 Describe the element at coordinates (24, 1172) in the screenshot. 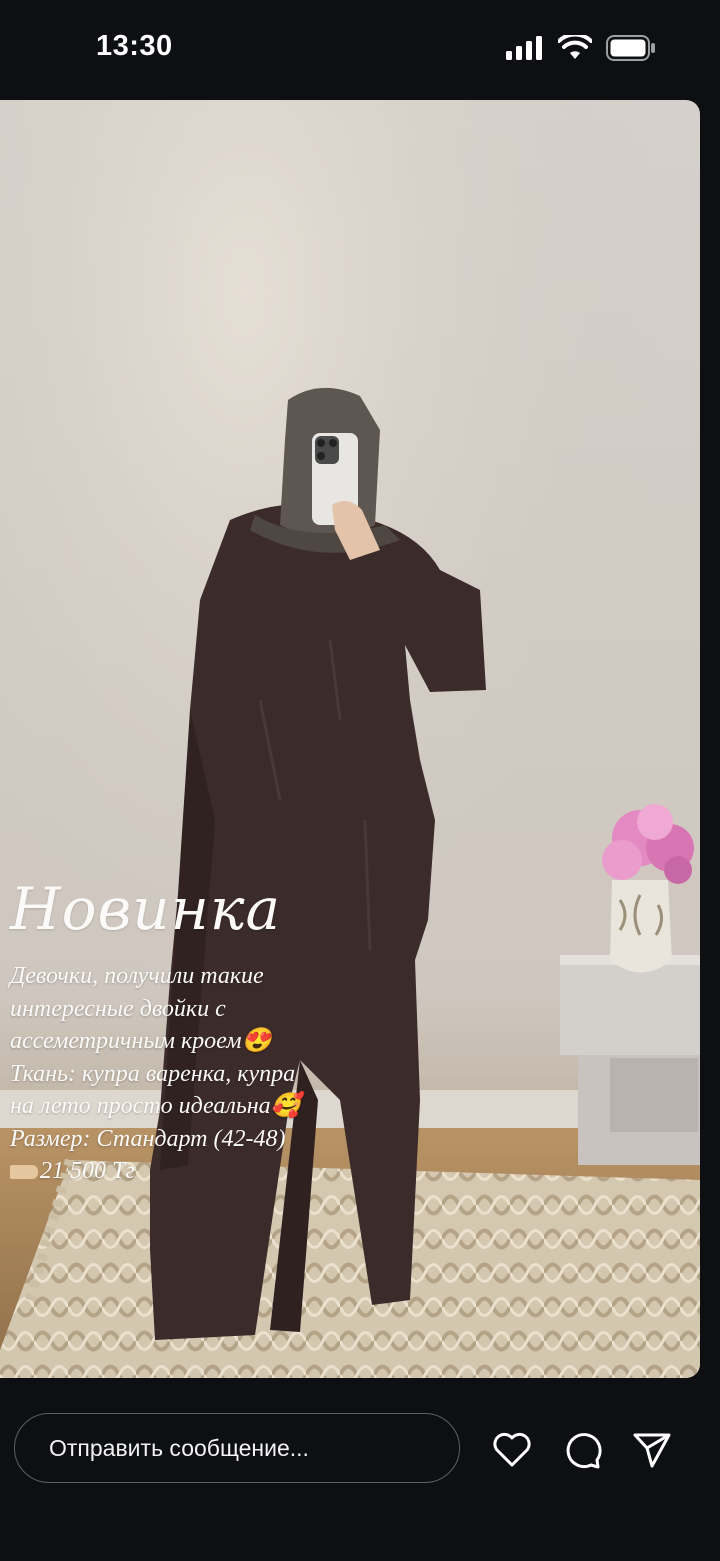

I see `price-tag-icon` at that location.